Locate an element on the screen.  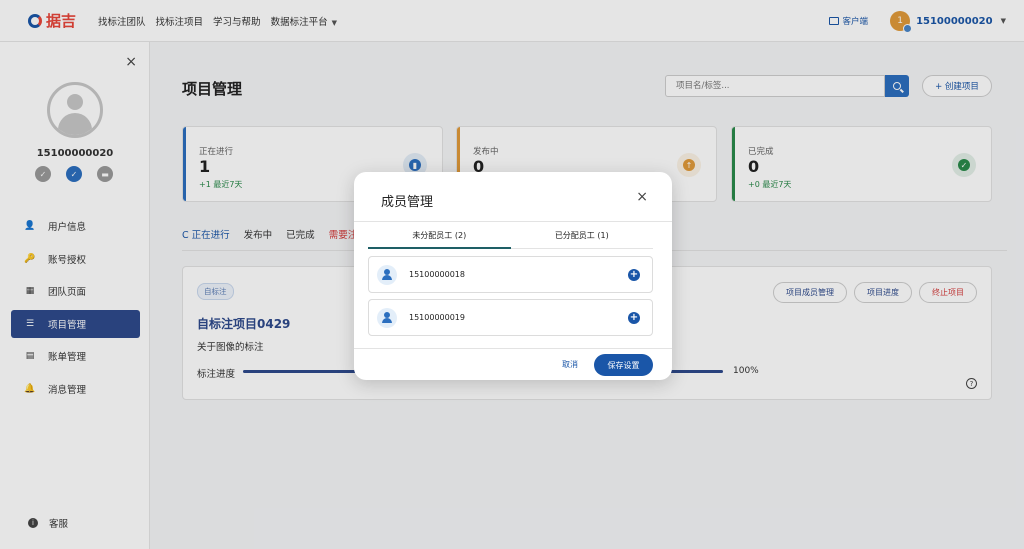
modal-title: 成员管理 is located at coordinates (407, 202).